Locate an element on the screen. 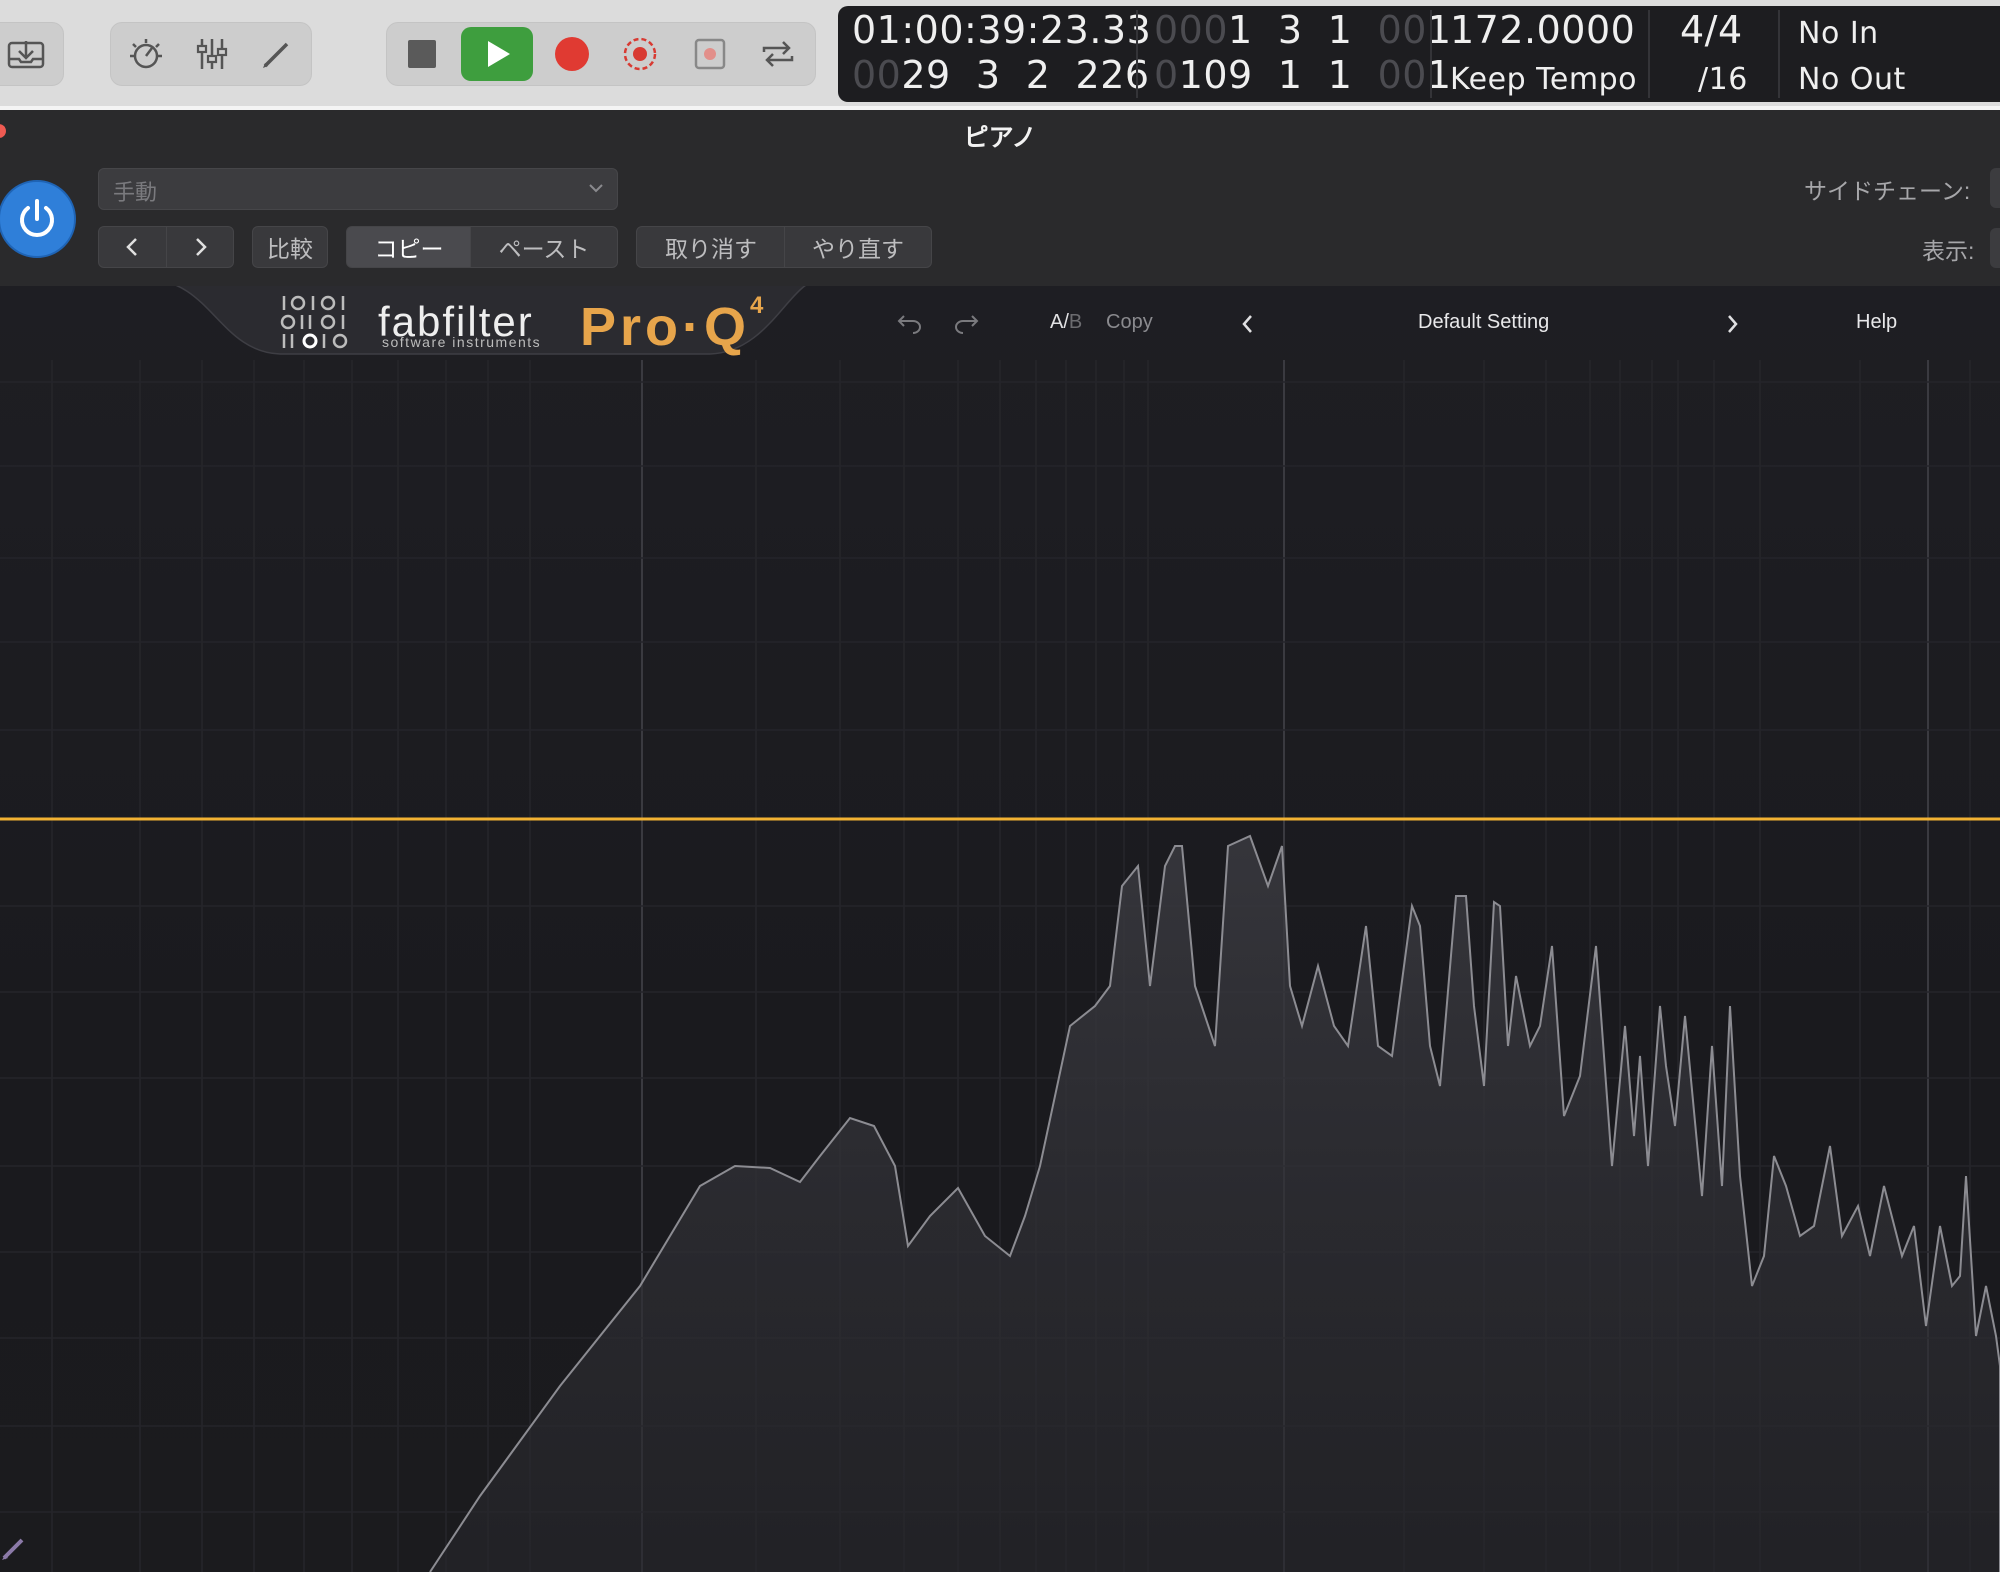 The width and height of the screenshot is (2000, 1572). chevron-down-icon is located at coordinates (596, 190).